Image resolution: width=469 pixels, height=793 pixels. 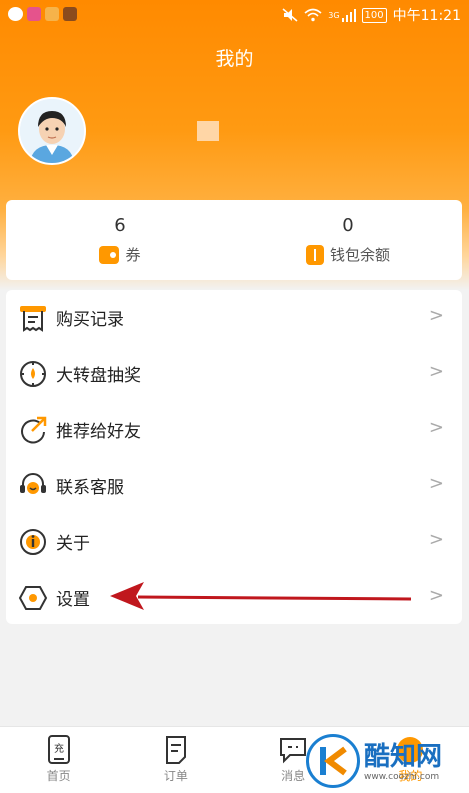 What do you see at coordinates (348, 240) in the screenshot?
I see `balance-stat: 0 钱包余额` at bounding box center [348, 240].